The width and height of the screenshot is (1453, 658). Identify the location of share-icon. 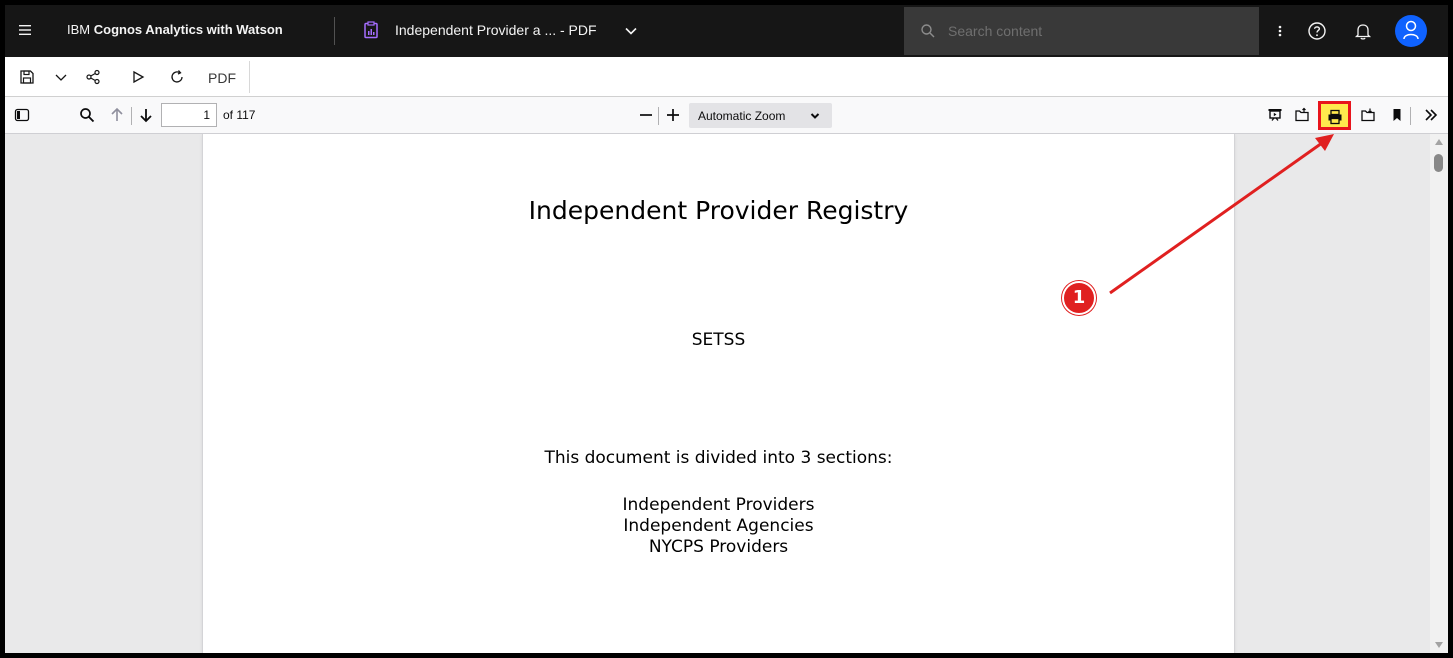
(93, 77).